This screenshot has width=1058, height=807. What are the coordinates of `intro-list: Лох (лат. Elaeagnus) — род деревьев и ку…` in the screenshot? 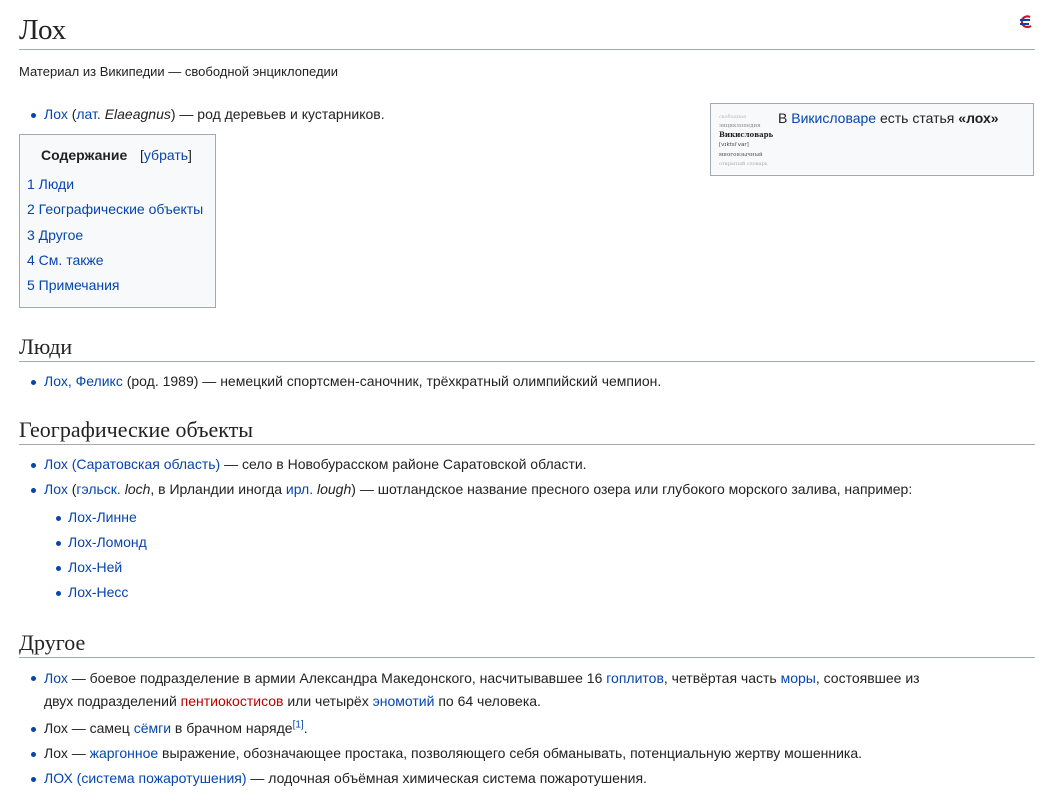 It's located at (344, 114).